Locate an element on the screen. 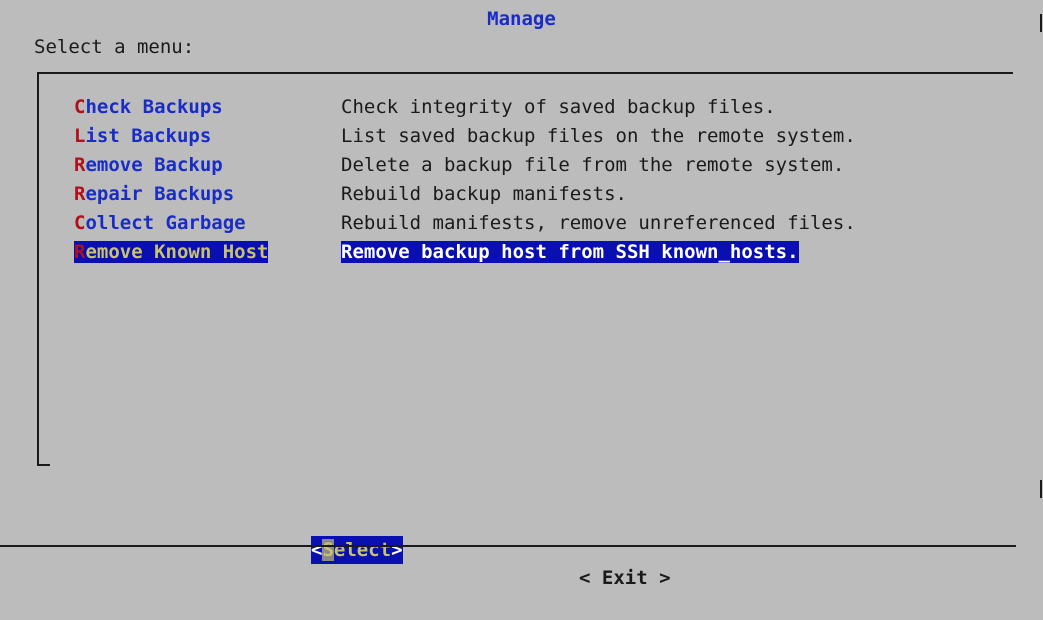 The image size is (1043, 620). right-edge-tick-top is located at coordinates (1041, 23).